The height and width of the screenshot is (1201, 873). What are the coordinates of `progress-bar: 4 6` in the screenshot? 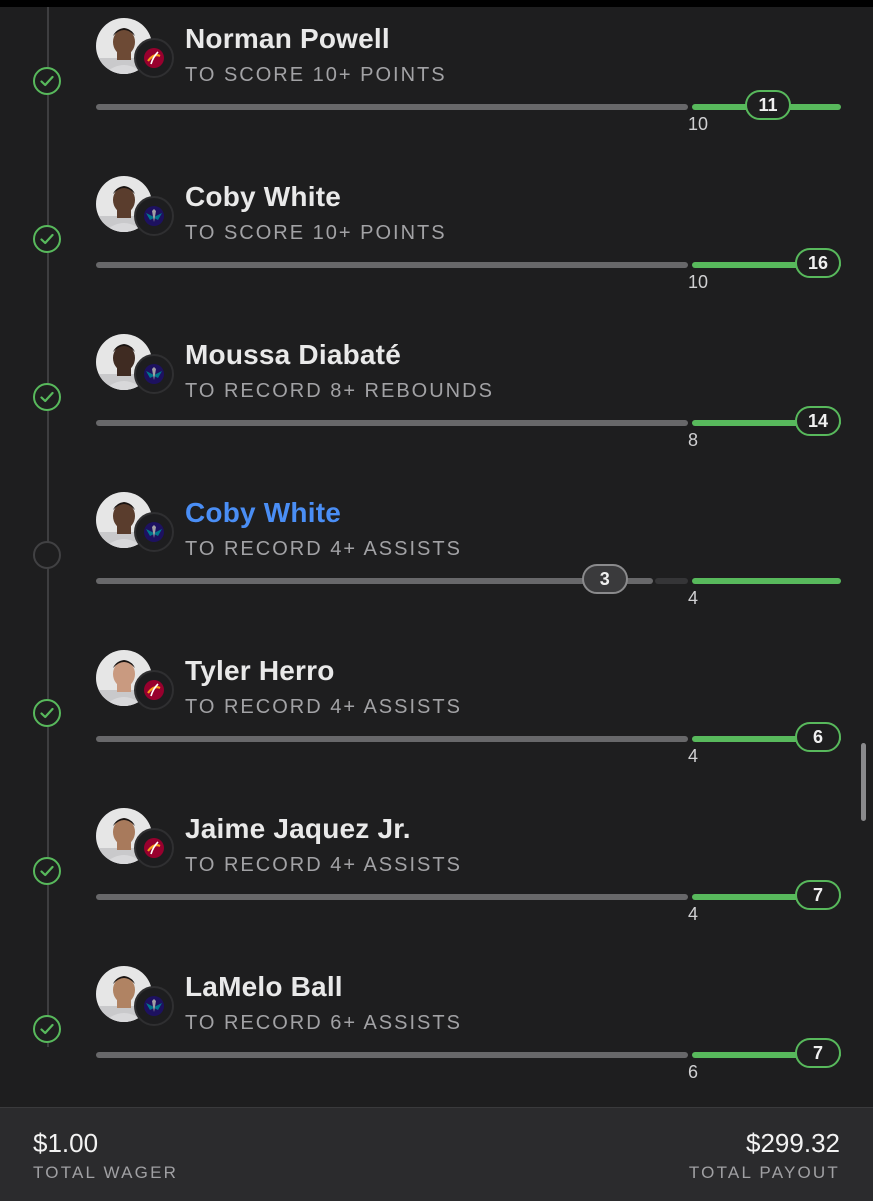 It's located at (468, 744).